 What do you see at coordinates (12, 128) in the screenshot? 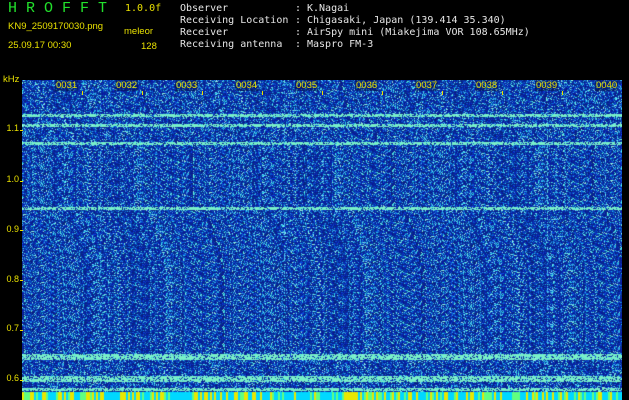
I see `y-tick-label: 1.1` at bounding box center [12, 128].